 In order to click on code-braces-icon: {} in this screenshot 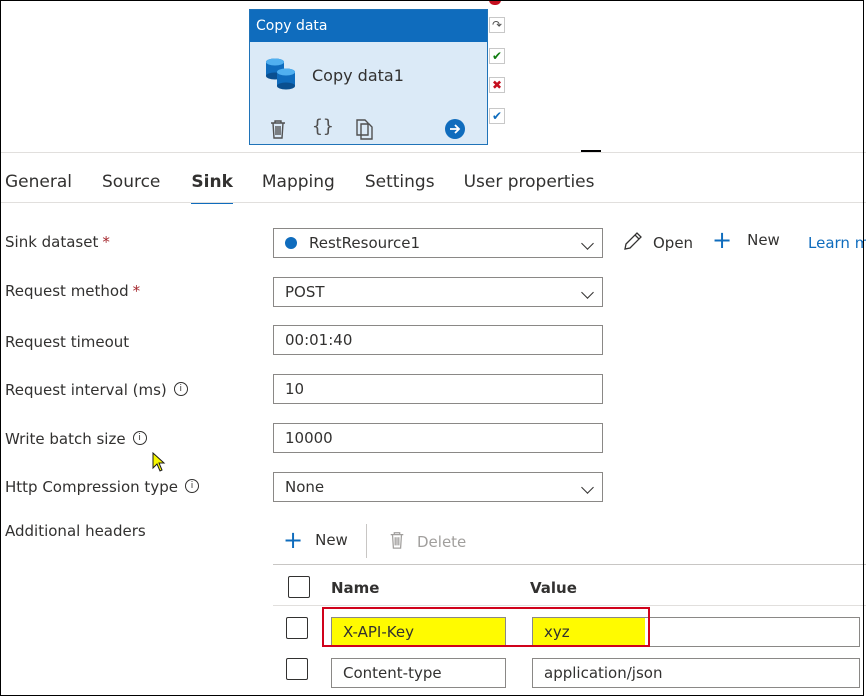, I will do `click(323, 126)`.